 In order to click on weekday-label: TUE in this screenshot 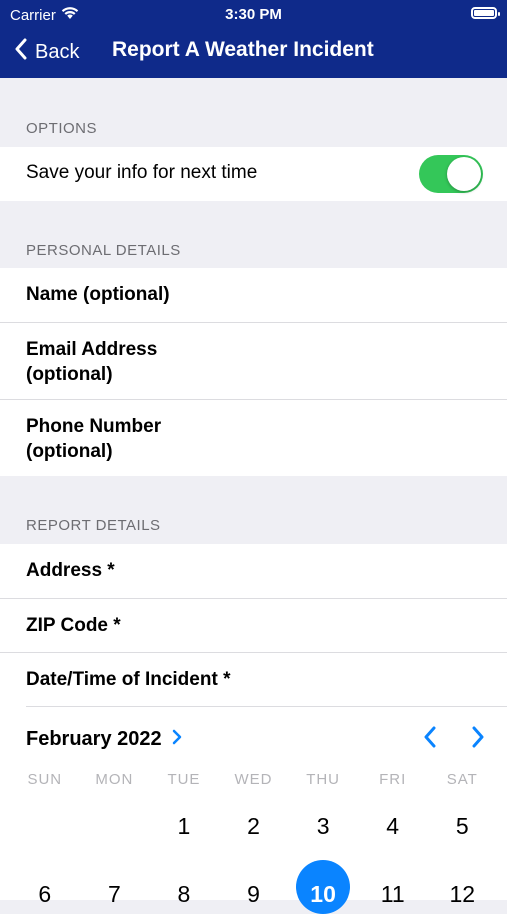, I will do `click(184, 779)`.